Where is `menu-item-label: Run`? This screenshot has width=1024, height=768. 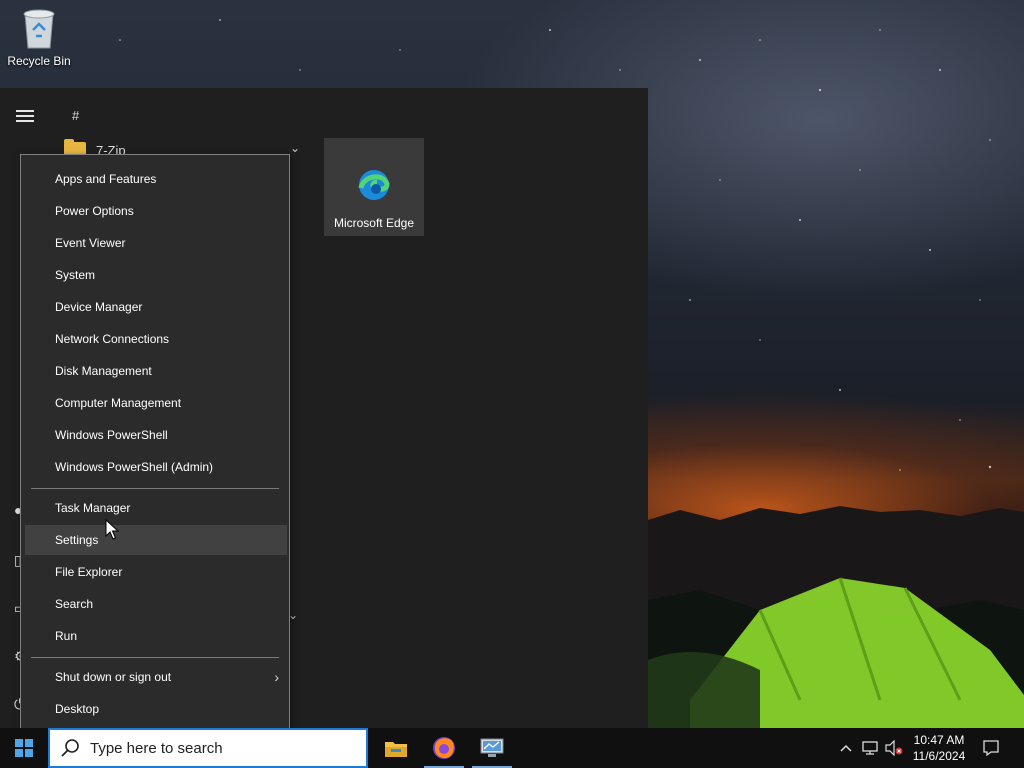
menu-item-label: Run is located at coordinates (66, 636).